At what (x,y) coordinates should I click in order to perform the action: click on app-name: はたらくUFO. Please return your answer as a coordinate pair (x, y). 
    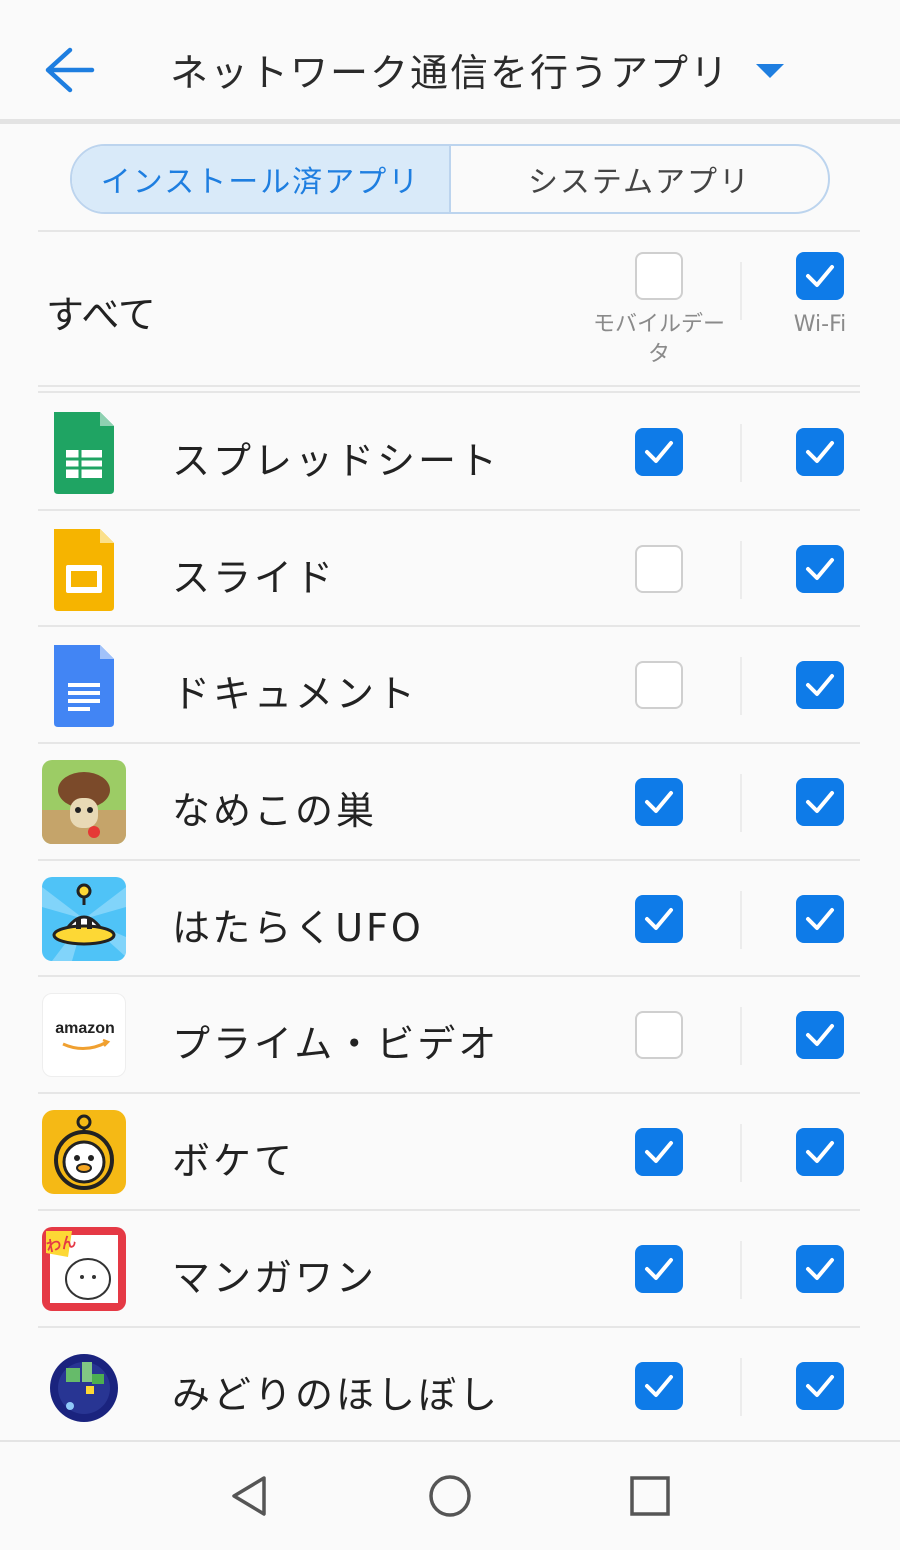
    Looking at the image, I should click on (298, 927).